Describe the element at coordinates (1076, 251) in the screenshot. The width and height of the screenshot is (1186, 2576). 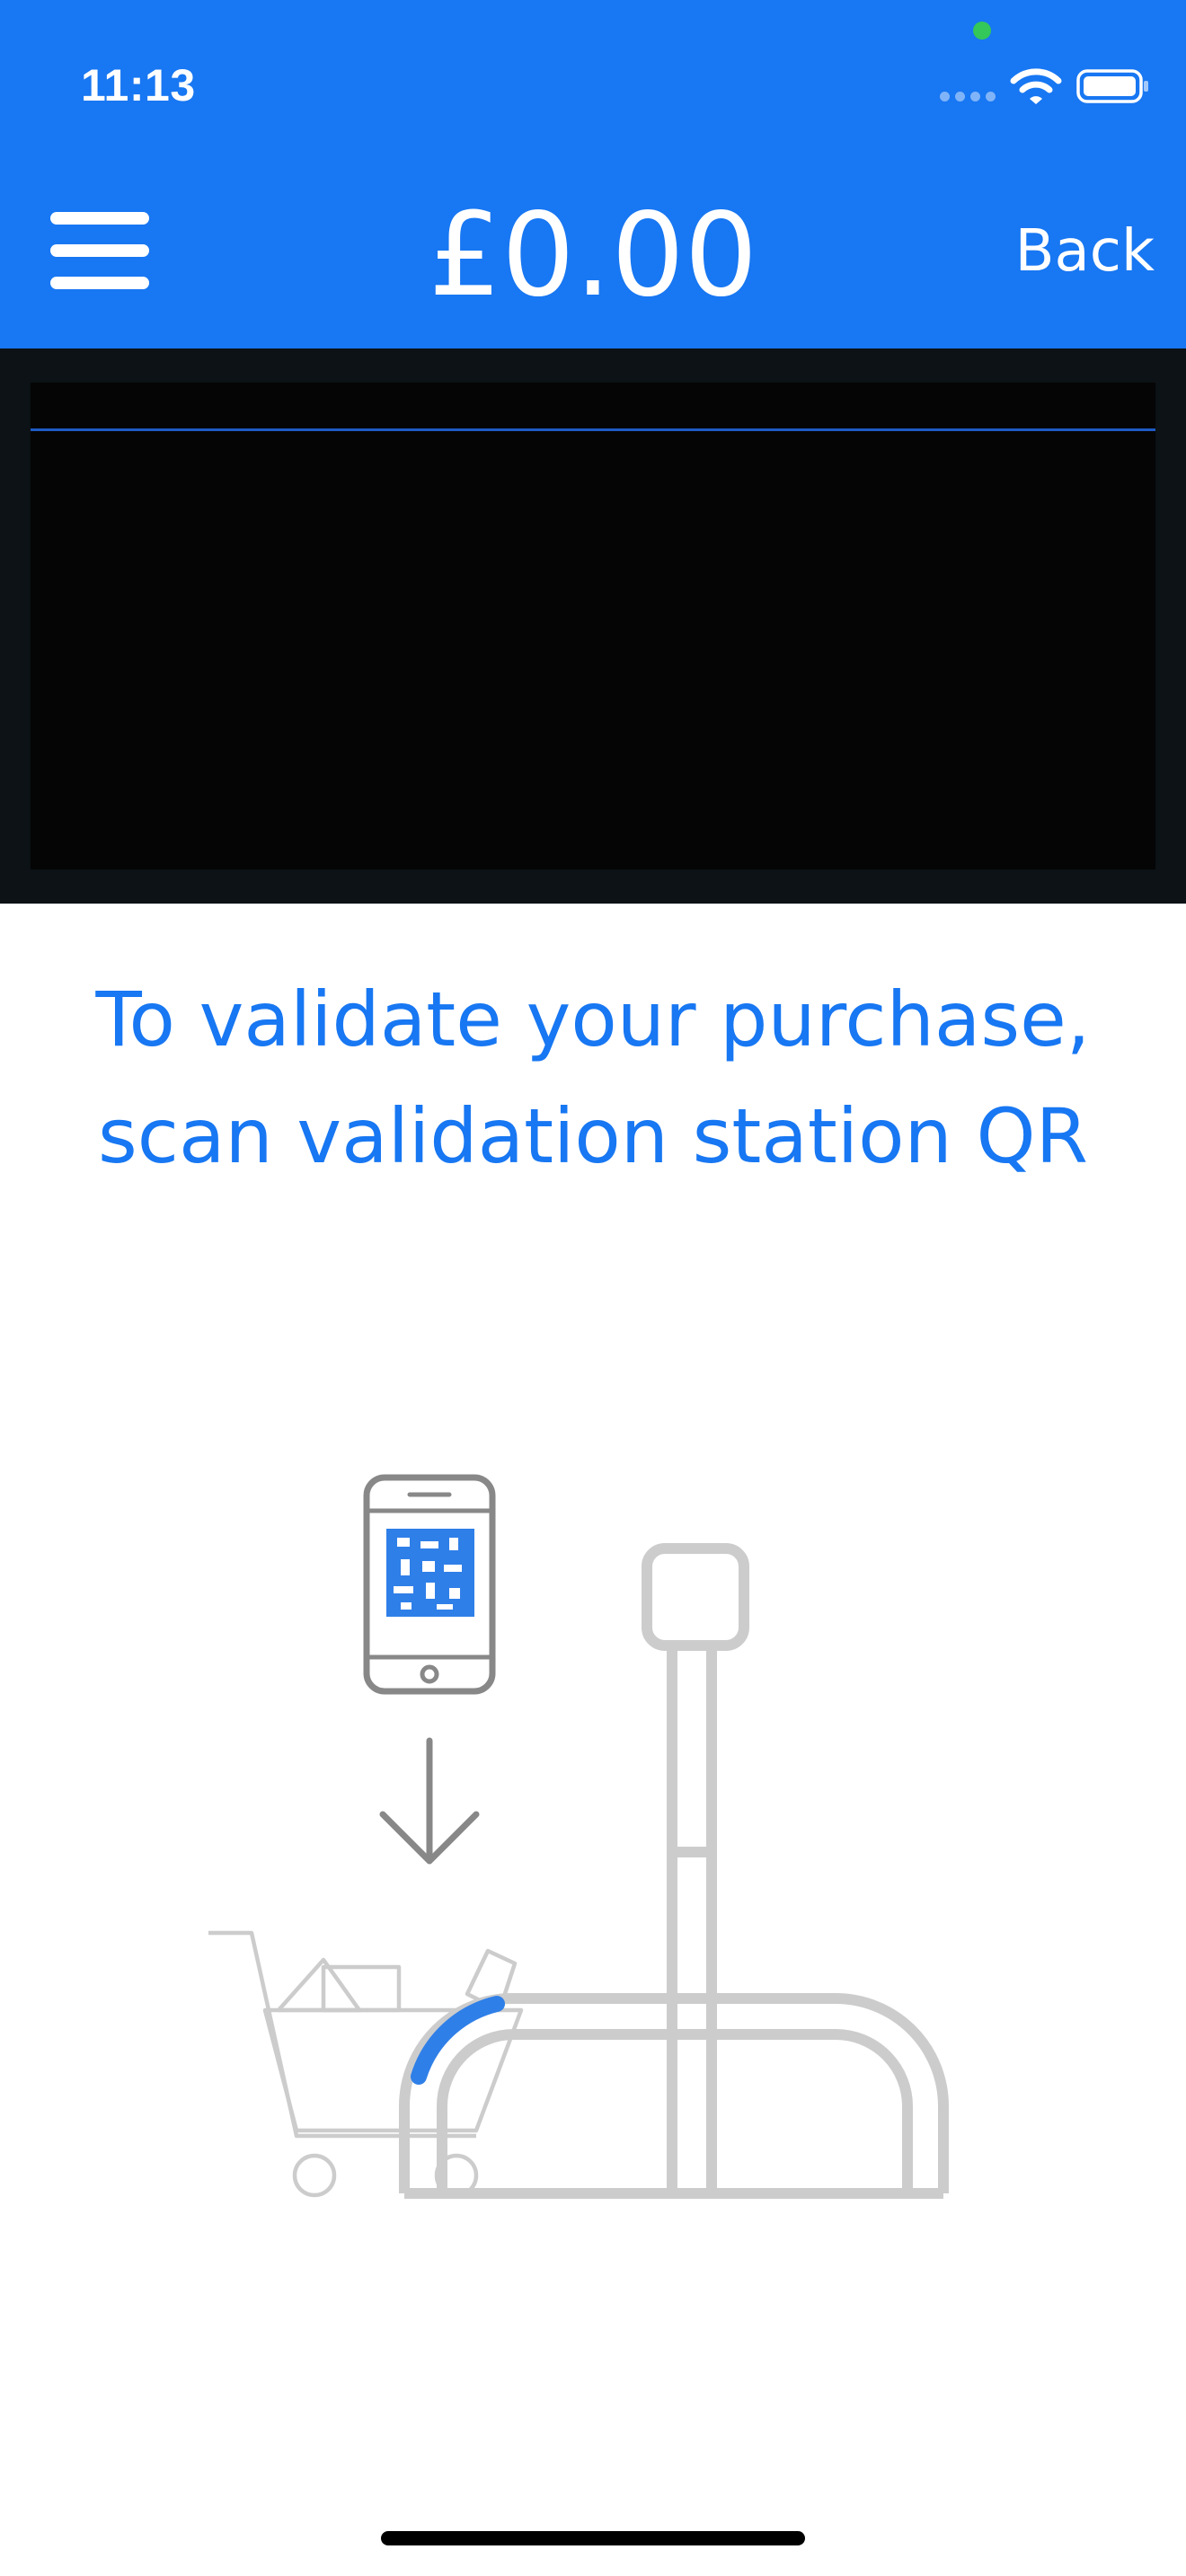
I see `back-button: Back` at that location.